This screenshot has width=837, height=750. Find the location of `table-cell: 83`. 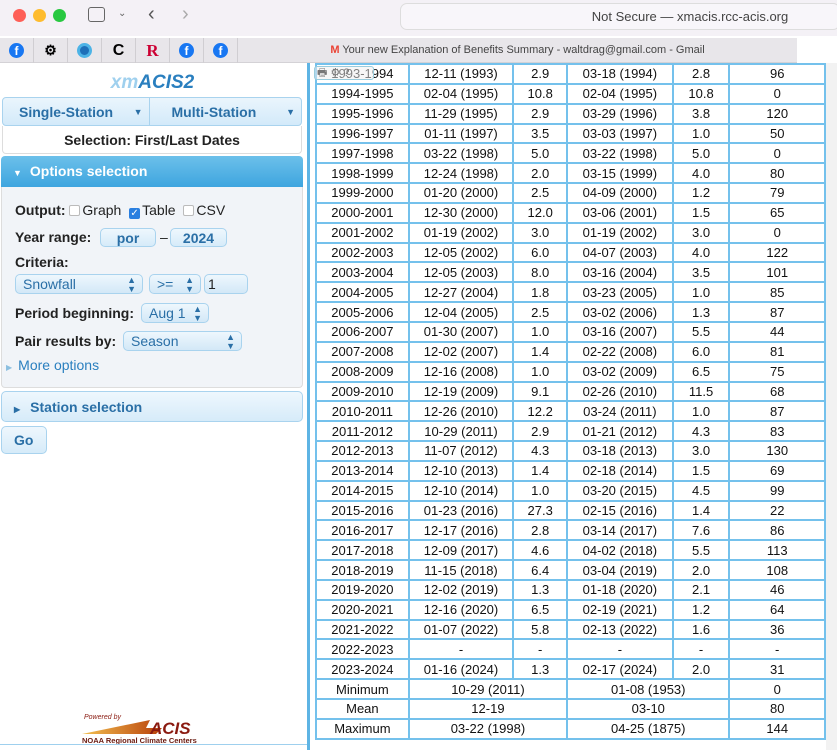

table-cell: 83 is located at coordinates (777, 431).